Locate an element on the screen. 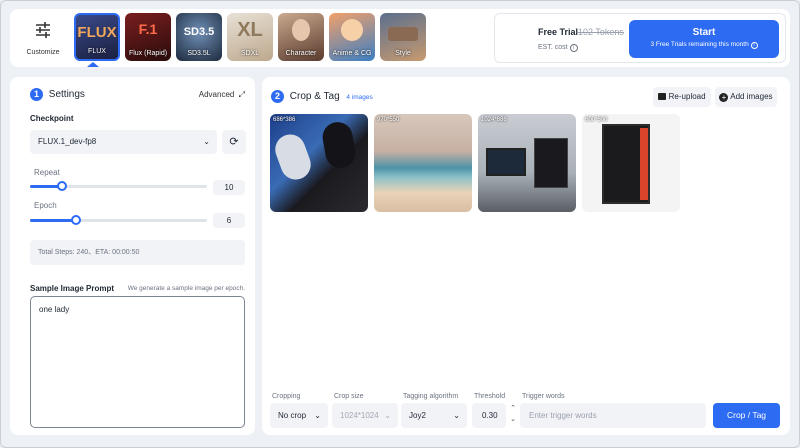 Image resolution: width=800 pixels, height=448 pixels. threshold-value: 0.30 is located at coordinates (490, 415).